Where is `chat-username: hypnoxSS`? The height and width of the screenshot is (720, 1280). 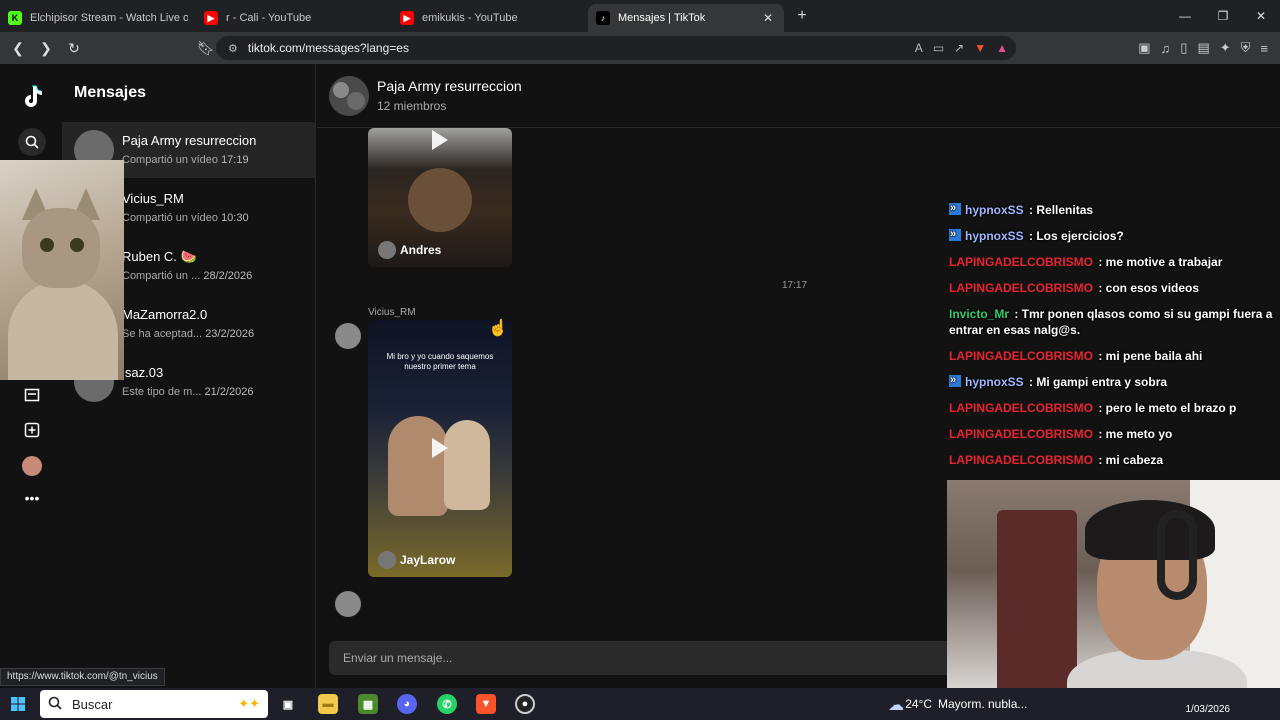
chat-username: hypnoxSS is located at coordinates (994, 236).